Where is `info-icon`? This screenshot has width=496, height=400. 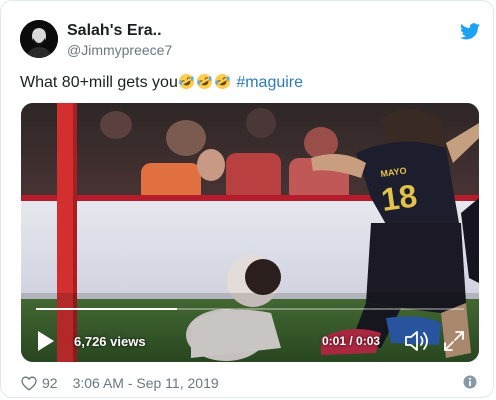
info-icon is located at coordinates (470, 382).